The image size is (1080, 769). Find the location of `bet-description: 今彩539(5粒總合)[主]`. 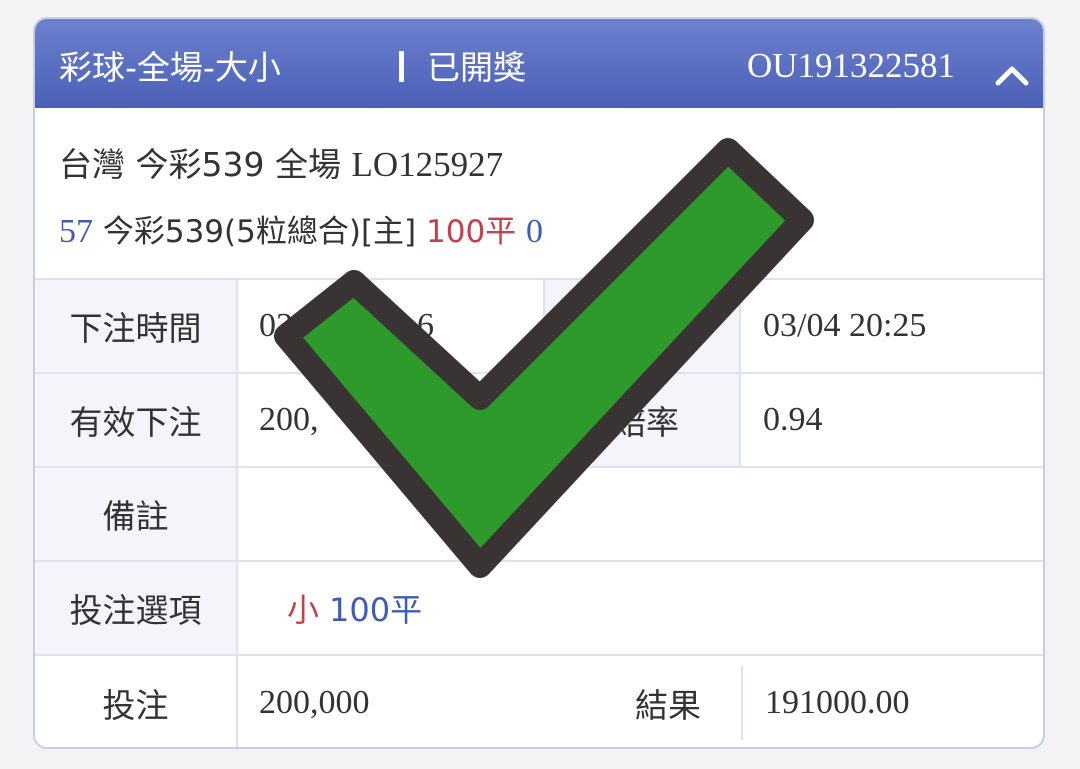

bet-description: 今彩539(5粒總合)[主] is located at coordinates (259, 232).